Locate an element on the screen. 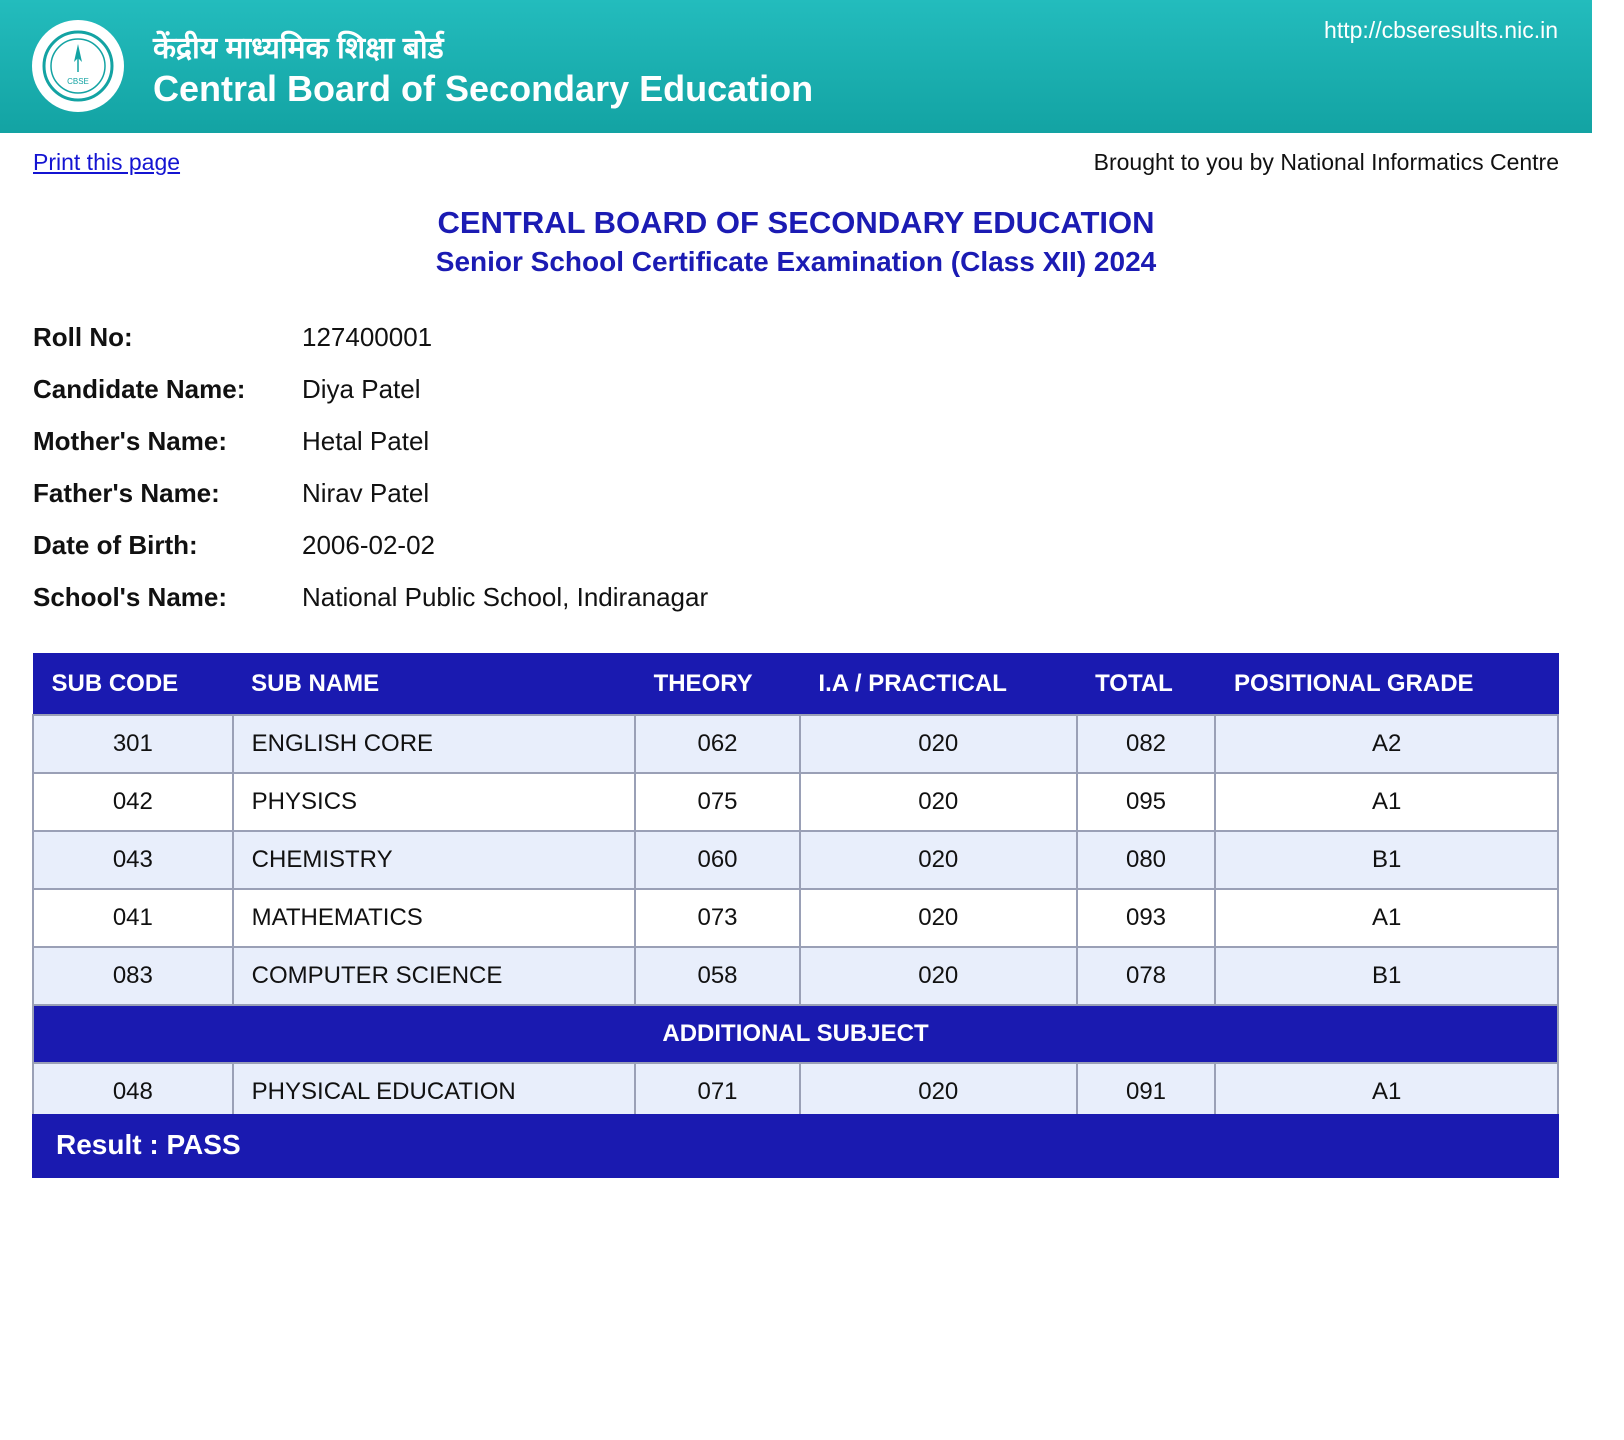 This screenshot has width=1624, height=1440. cell-theory: 073 is located at coordinates (717, 918).